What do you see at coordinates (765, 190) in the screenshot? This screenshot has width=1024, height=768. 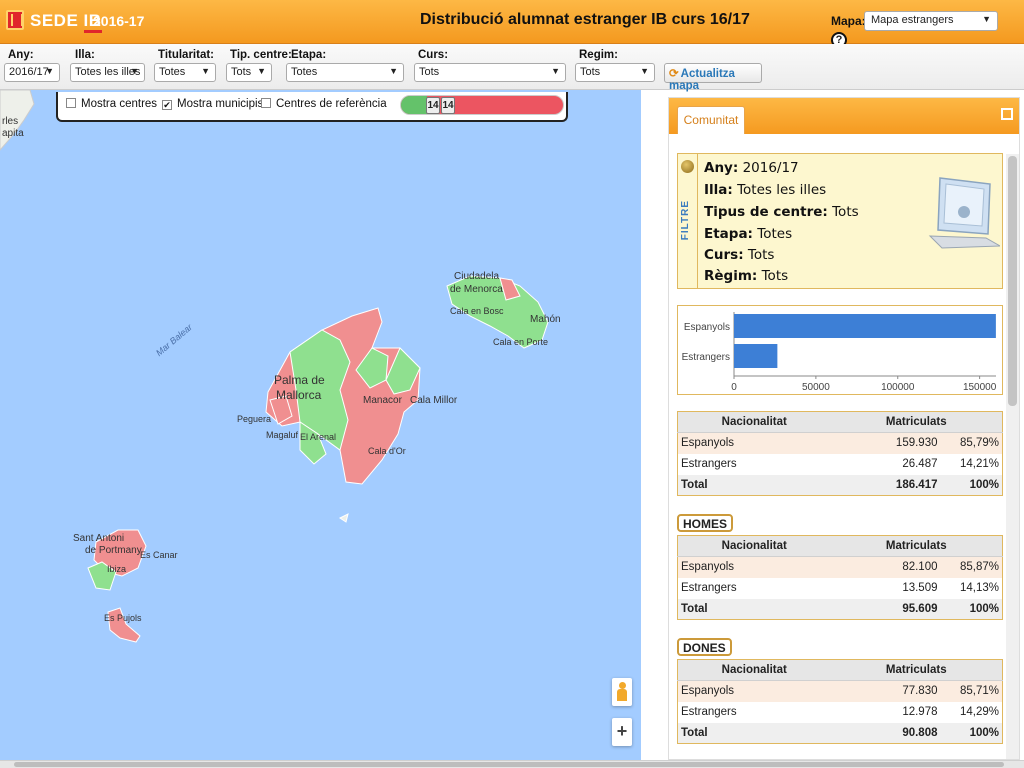 I see `filter-row: Illa: Totes les illes` at bounding box center [765, 190].